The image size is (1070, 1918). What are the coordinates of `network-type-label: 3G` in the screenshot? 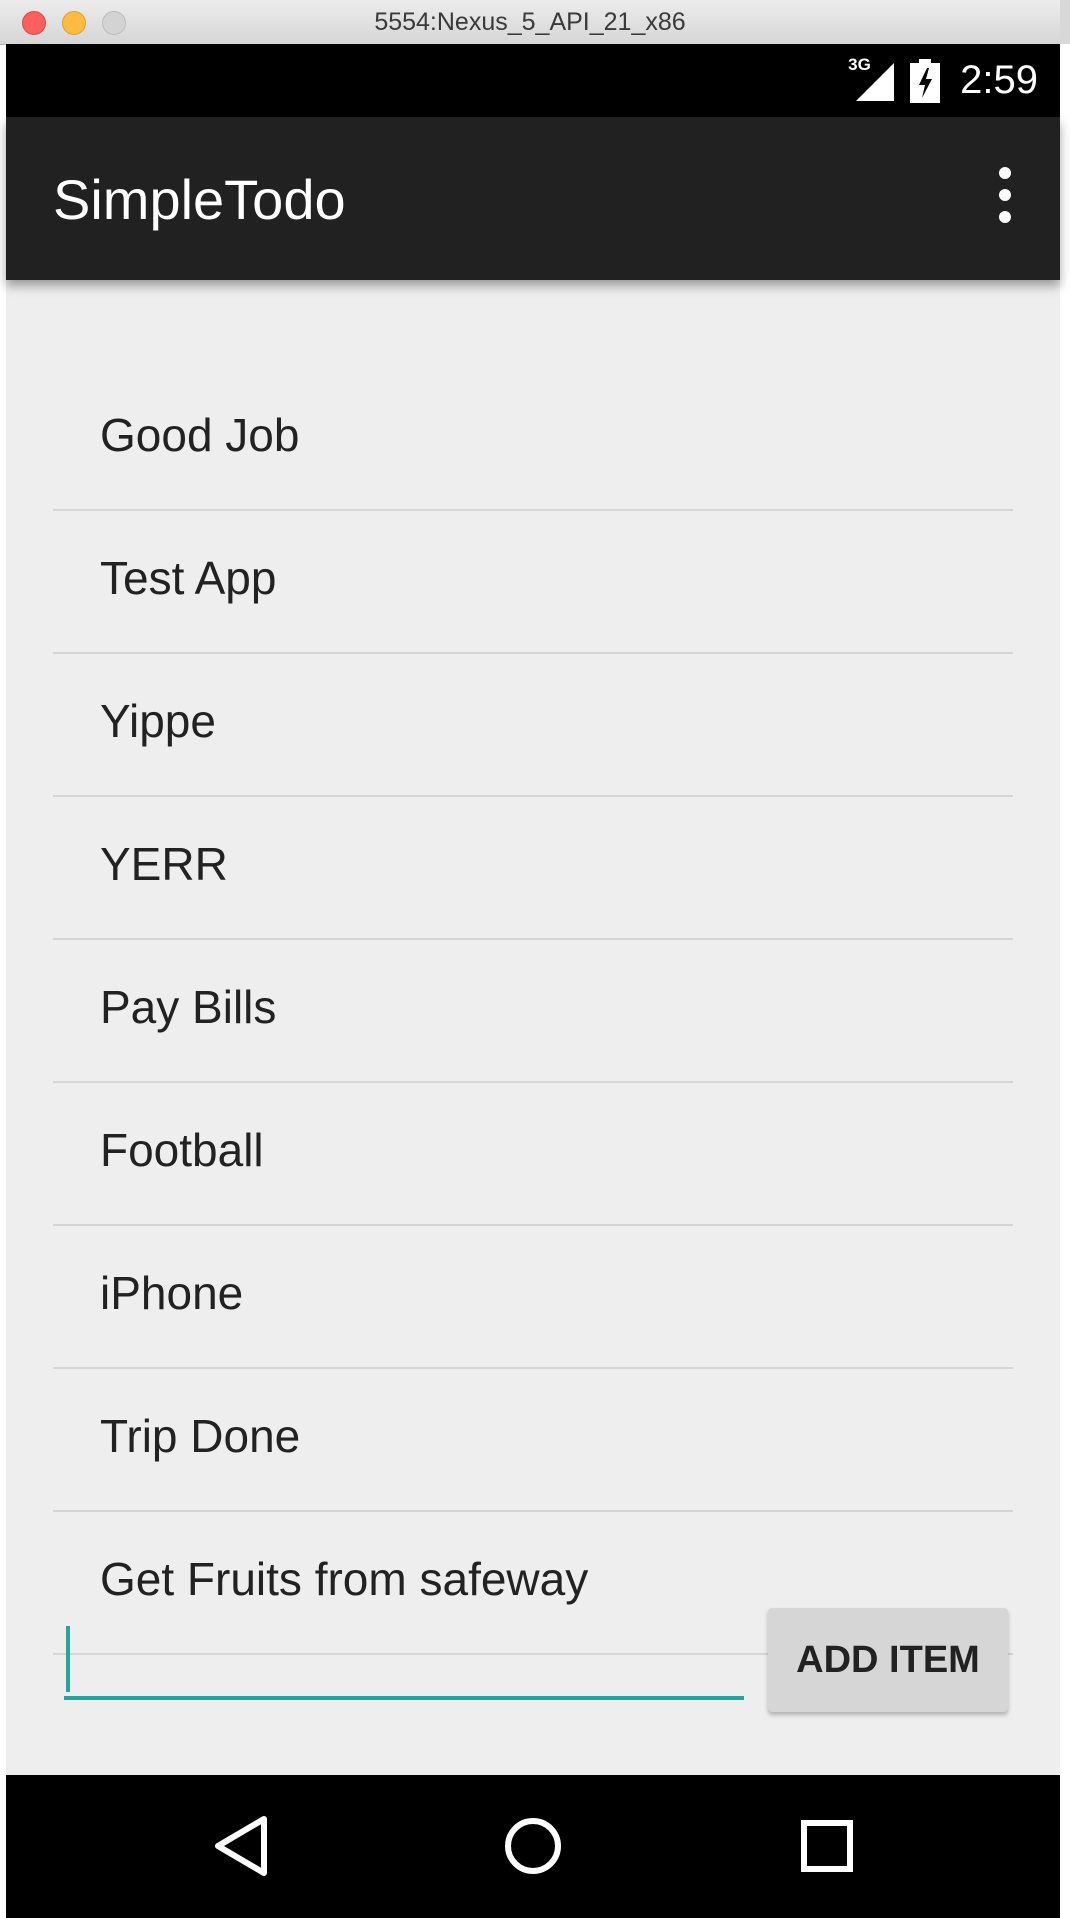 It's located at (859, 64).